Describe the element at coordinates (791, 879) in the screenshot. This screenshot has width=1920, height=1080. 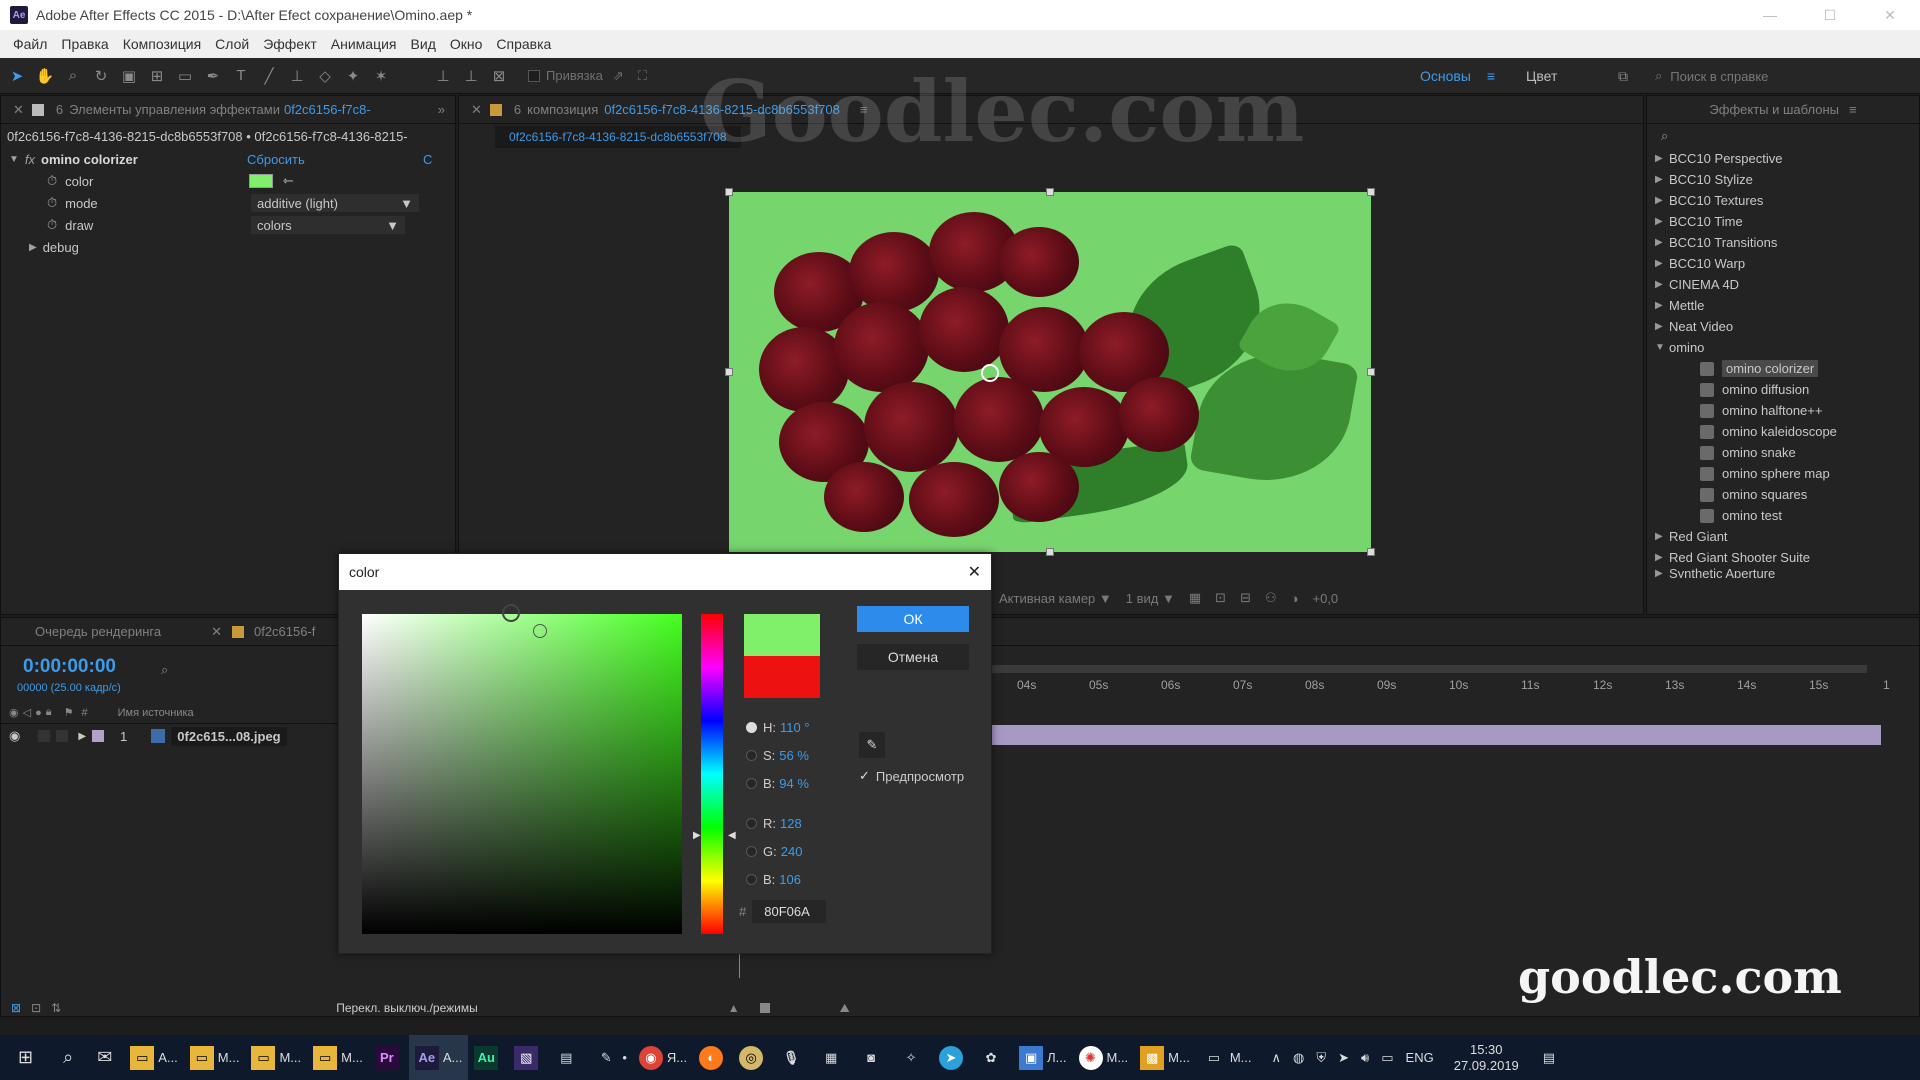
I see `blue-field: B: 106` at that location.